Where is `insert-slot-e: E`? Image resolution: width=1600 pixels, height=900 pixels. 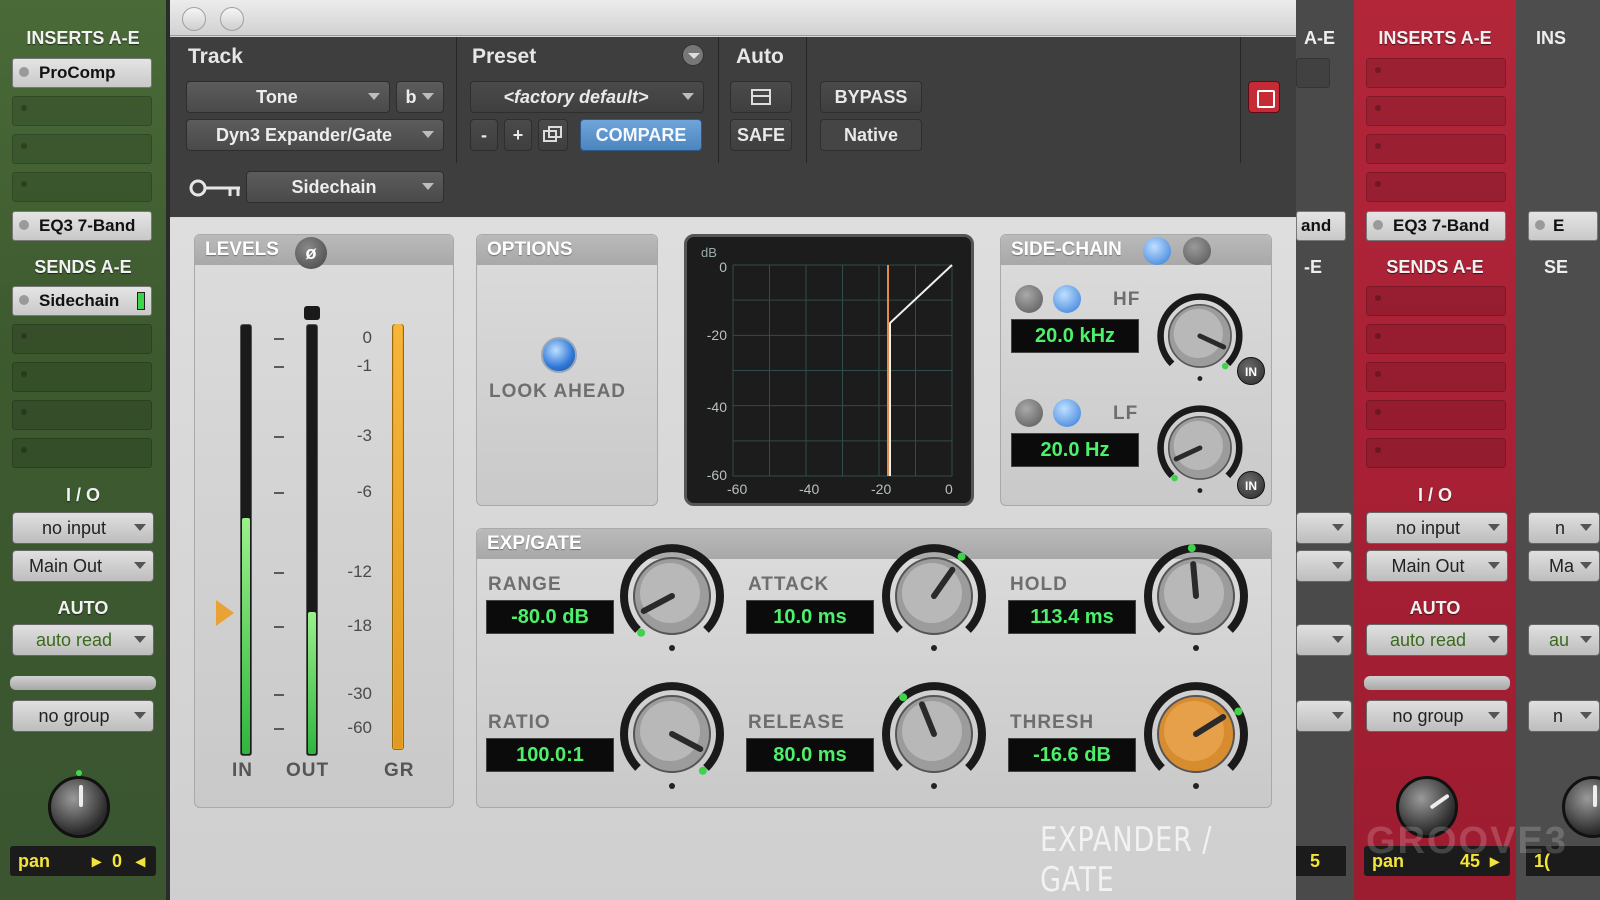 insert-slot-e: E is located at coordinates (1563, 226).